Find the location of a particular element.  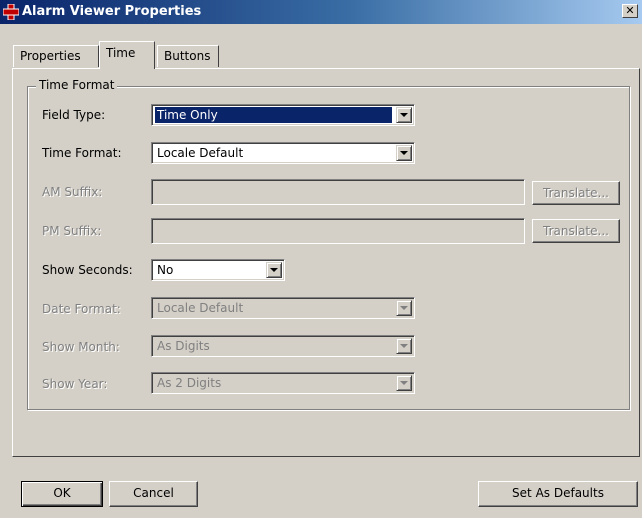

tab-label: Buttons is located at coordinates (187, 56).